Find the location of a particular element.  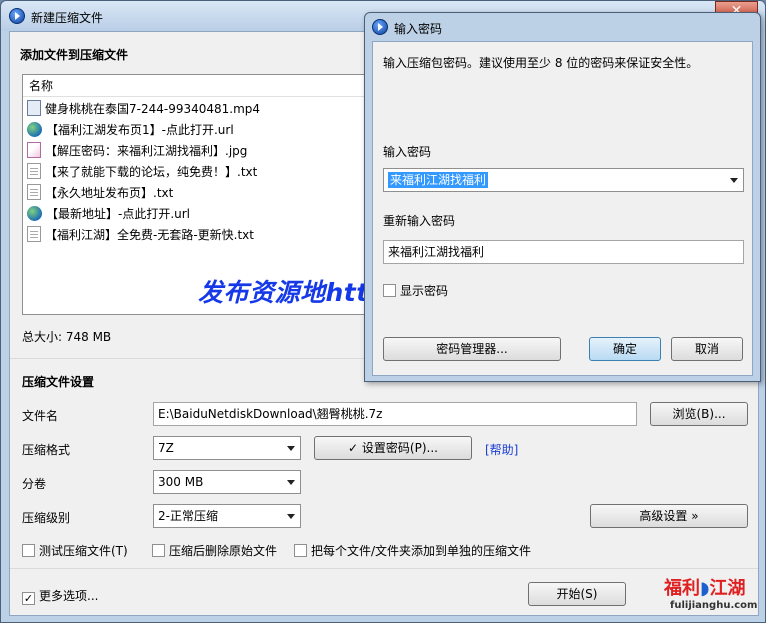

reenter-password-input: 来福利江湖找福利 is located at coordinates (563, 252).